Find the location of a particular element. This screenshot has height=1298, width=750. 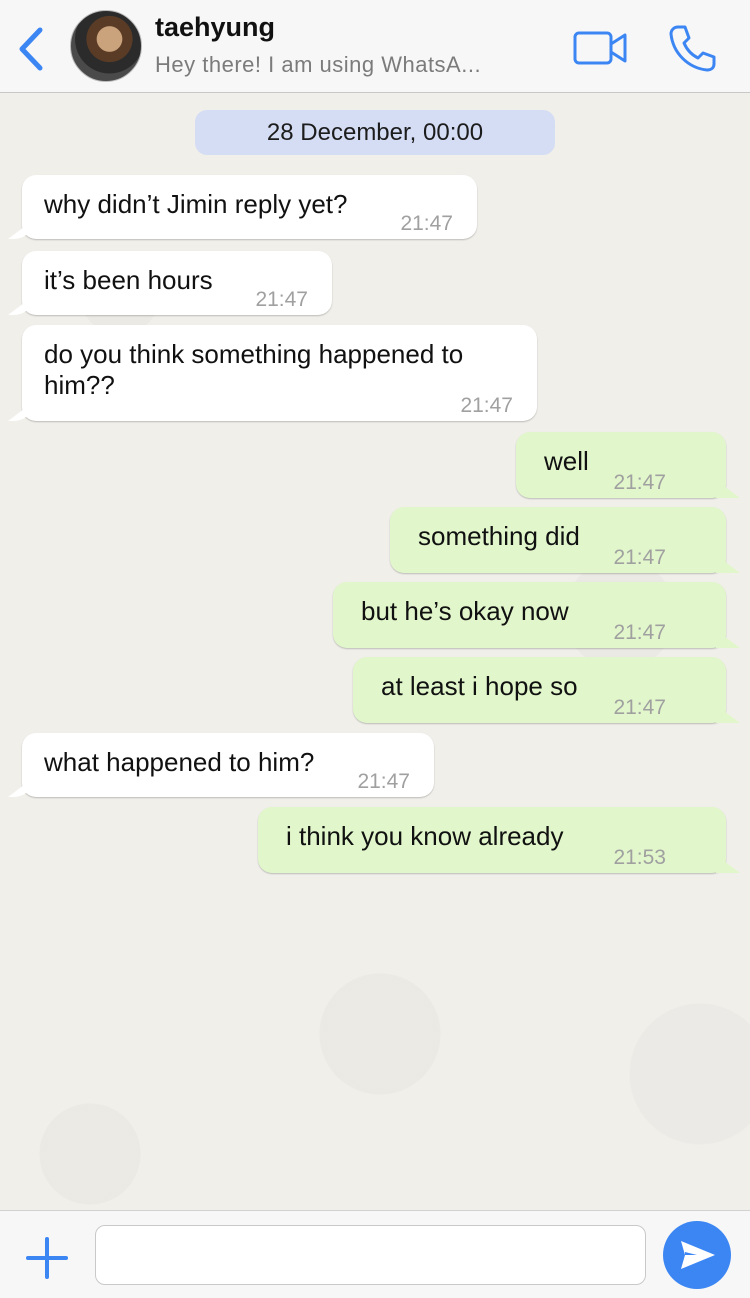

input-bar is located at coordinates (375, 1254).